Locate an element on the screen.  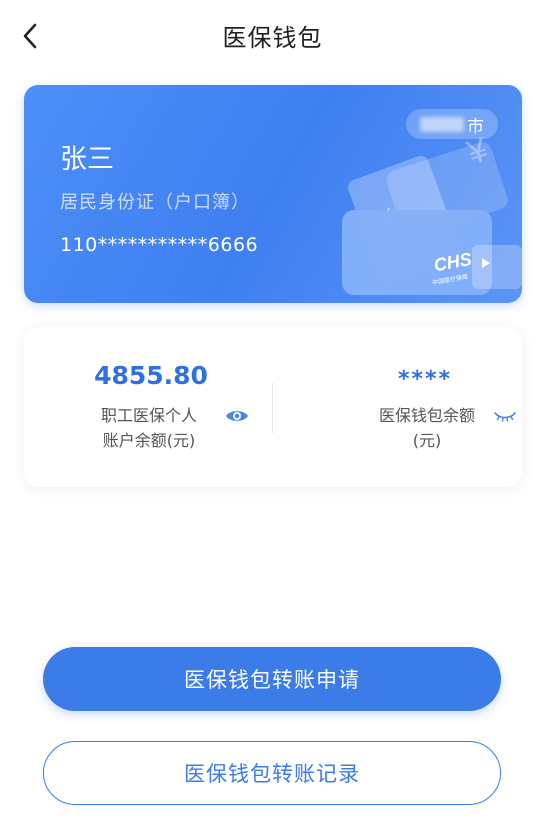
page-title: 医保钱包 is located at coordinates (272, 38).